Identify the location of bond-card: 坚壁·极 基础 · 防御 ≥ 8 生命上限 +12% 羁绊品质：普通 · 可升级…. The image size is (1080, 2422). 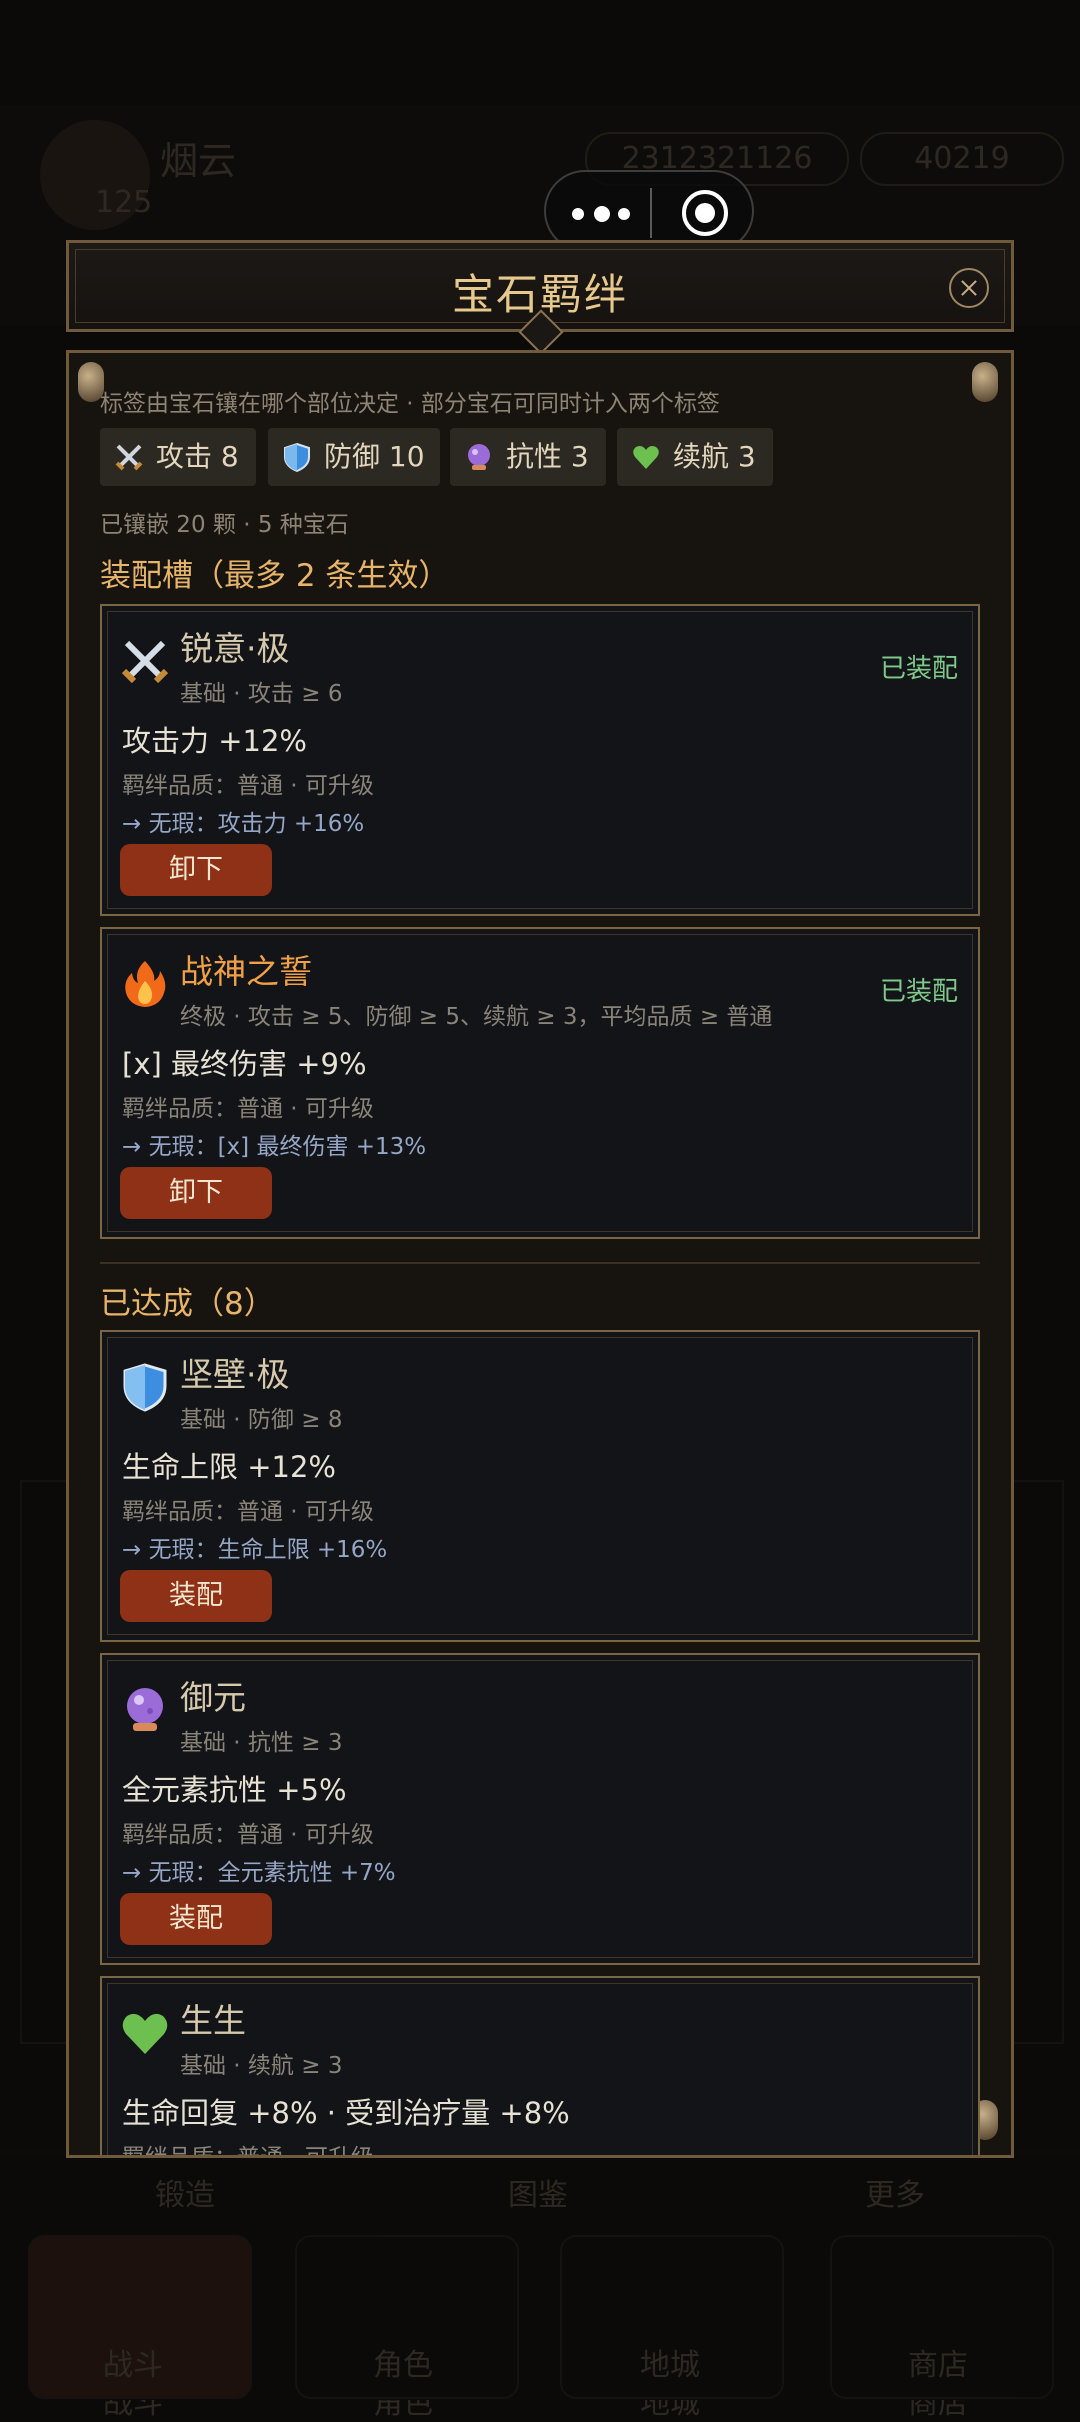
(540, 1486).